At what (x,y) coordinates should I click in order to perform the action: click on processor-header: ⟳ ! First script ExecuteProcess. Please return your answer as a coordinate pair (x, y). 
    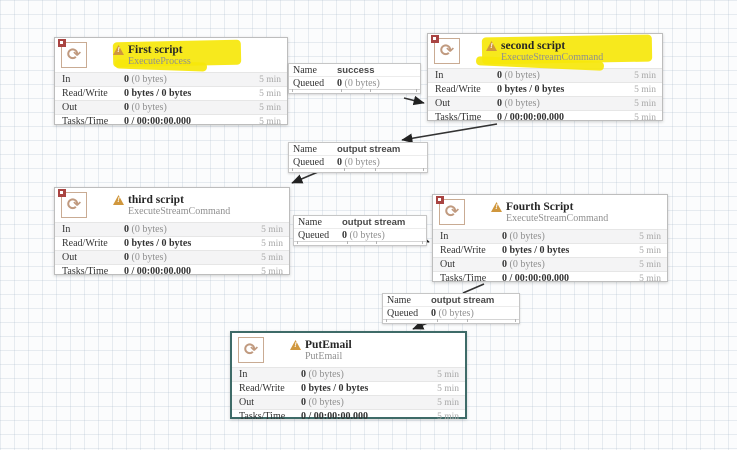
    Looking at the image, I should click on (171, 55).